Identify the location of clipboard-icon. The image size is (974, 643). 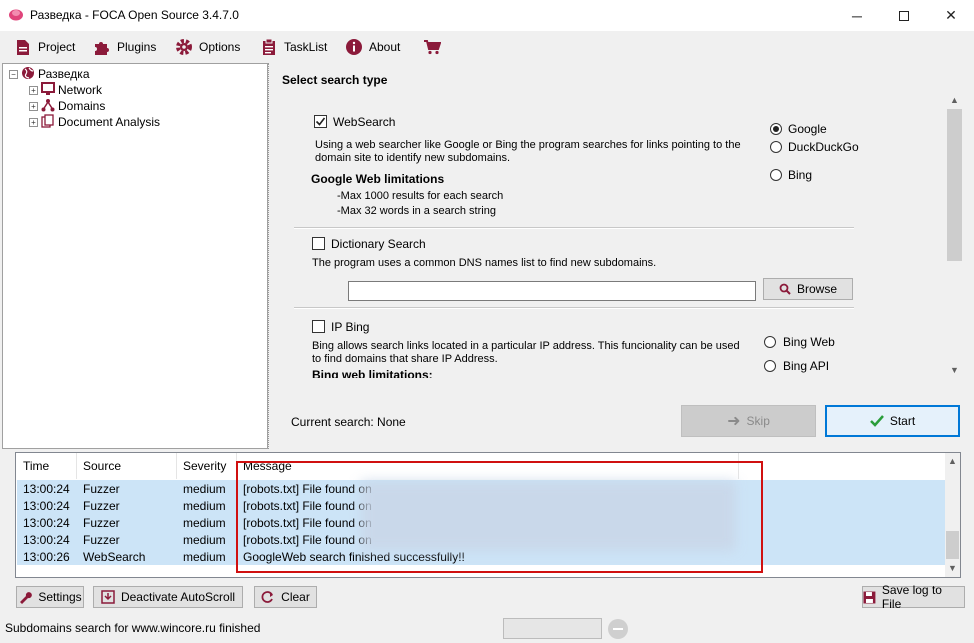
(269, 47).